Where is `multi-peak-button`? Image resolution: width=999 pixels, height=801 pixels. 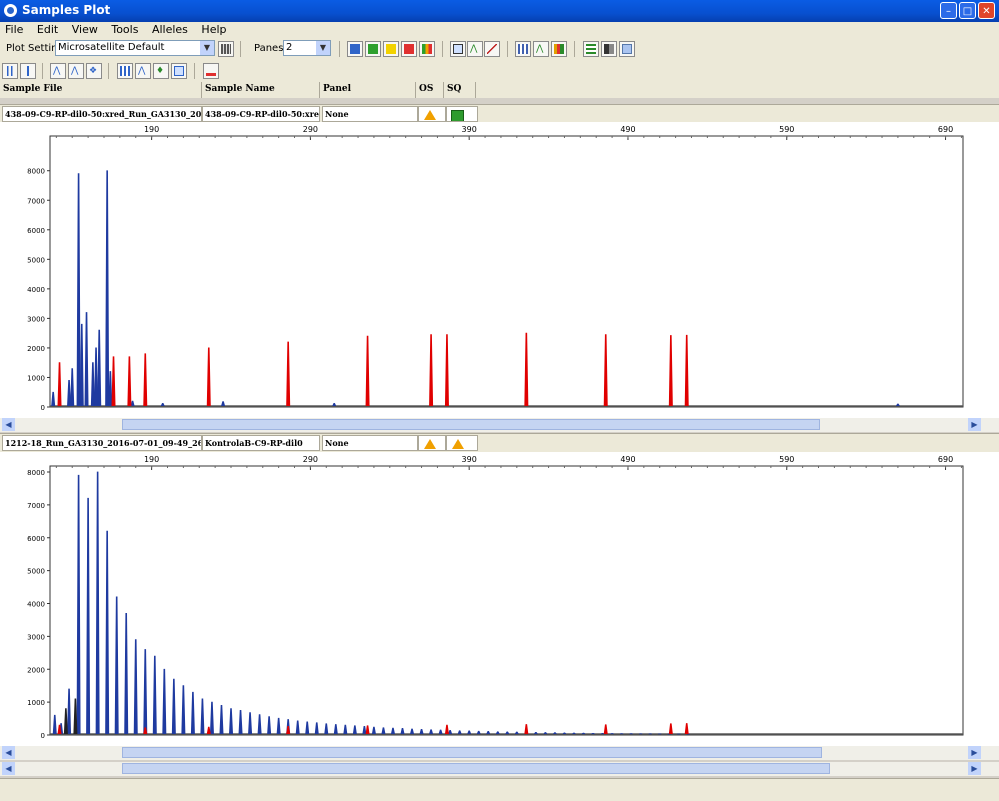 multi-peak-button is located at coordinates (559, 49).